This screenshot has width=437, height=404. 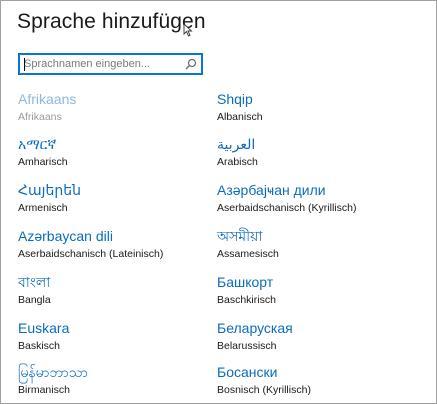 I want to click on search-icon, so click(x=191, y=64).